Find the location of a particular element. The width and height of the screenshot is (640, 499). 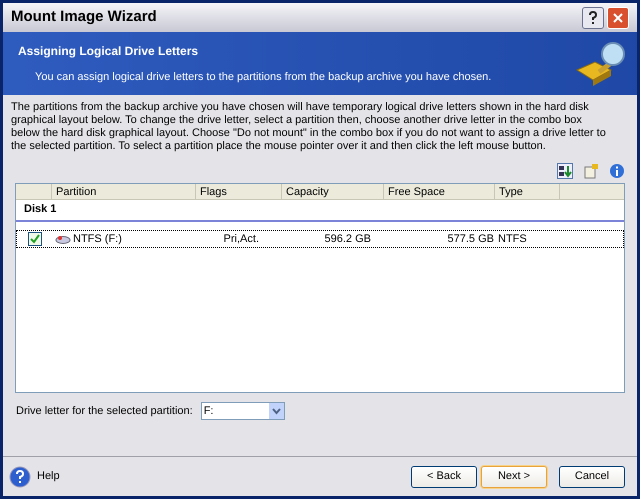

column-header: Partition is located at coordinates (124, 191).